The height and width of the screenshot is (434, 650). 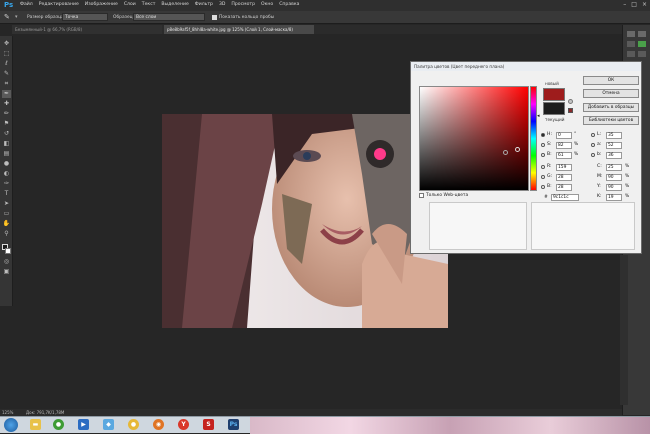 I want to click on quick-mask-icon: ◎, so click(x=6, y=262).